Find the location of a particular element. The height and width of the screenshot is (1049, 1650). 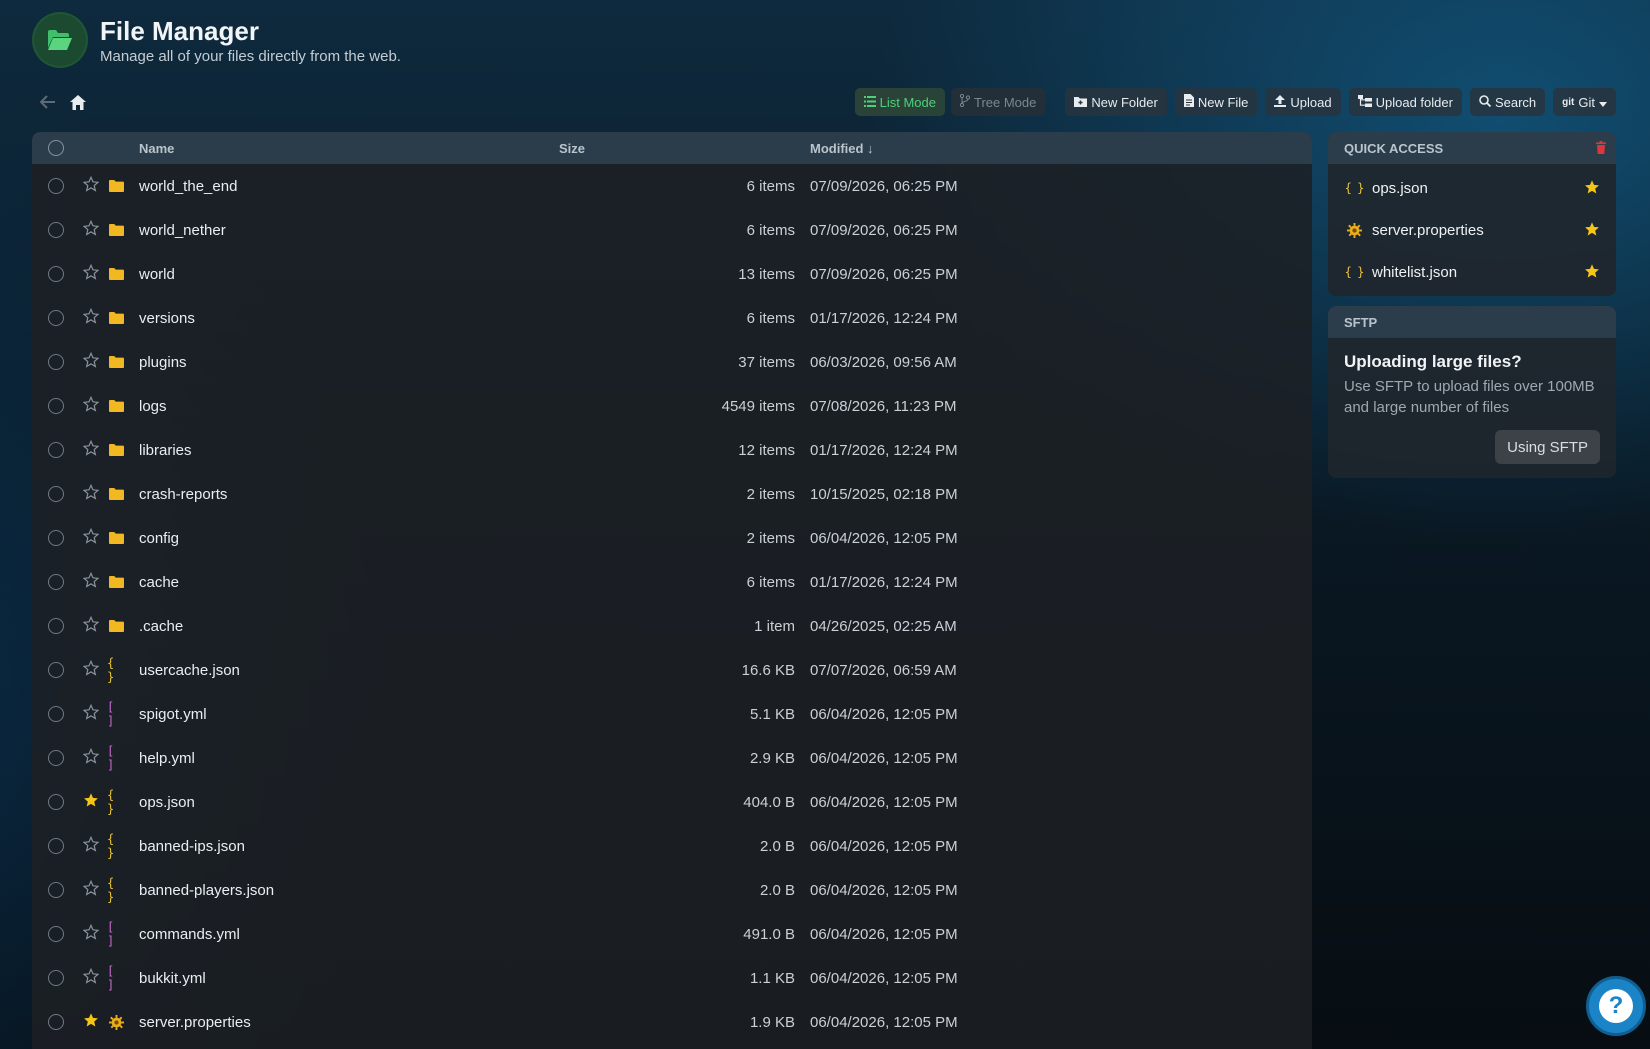

quick-access-item: { } whitelist.json is located at coordinates (1472, 272).